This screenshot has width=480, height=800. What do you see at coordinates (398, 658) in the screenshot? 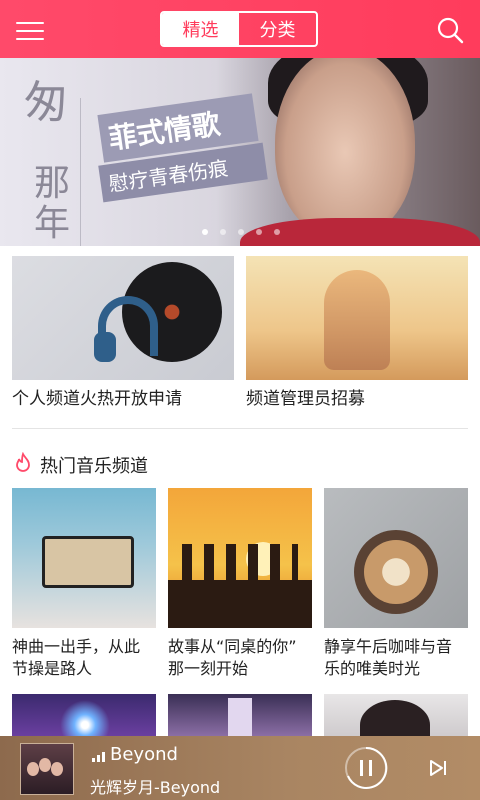
I see `channel-card-label: 静享午后咖啡与音 乐的唯美时光` at bounding box center [398, 658].